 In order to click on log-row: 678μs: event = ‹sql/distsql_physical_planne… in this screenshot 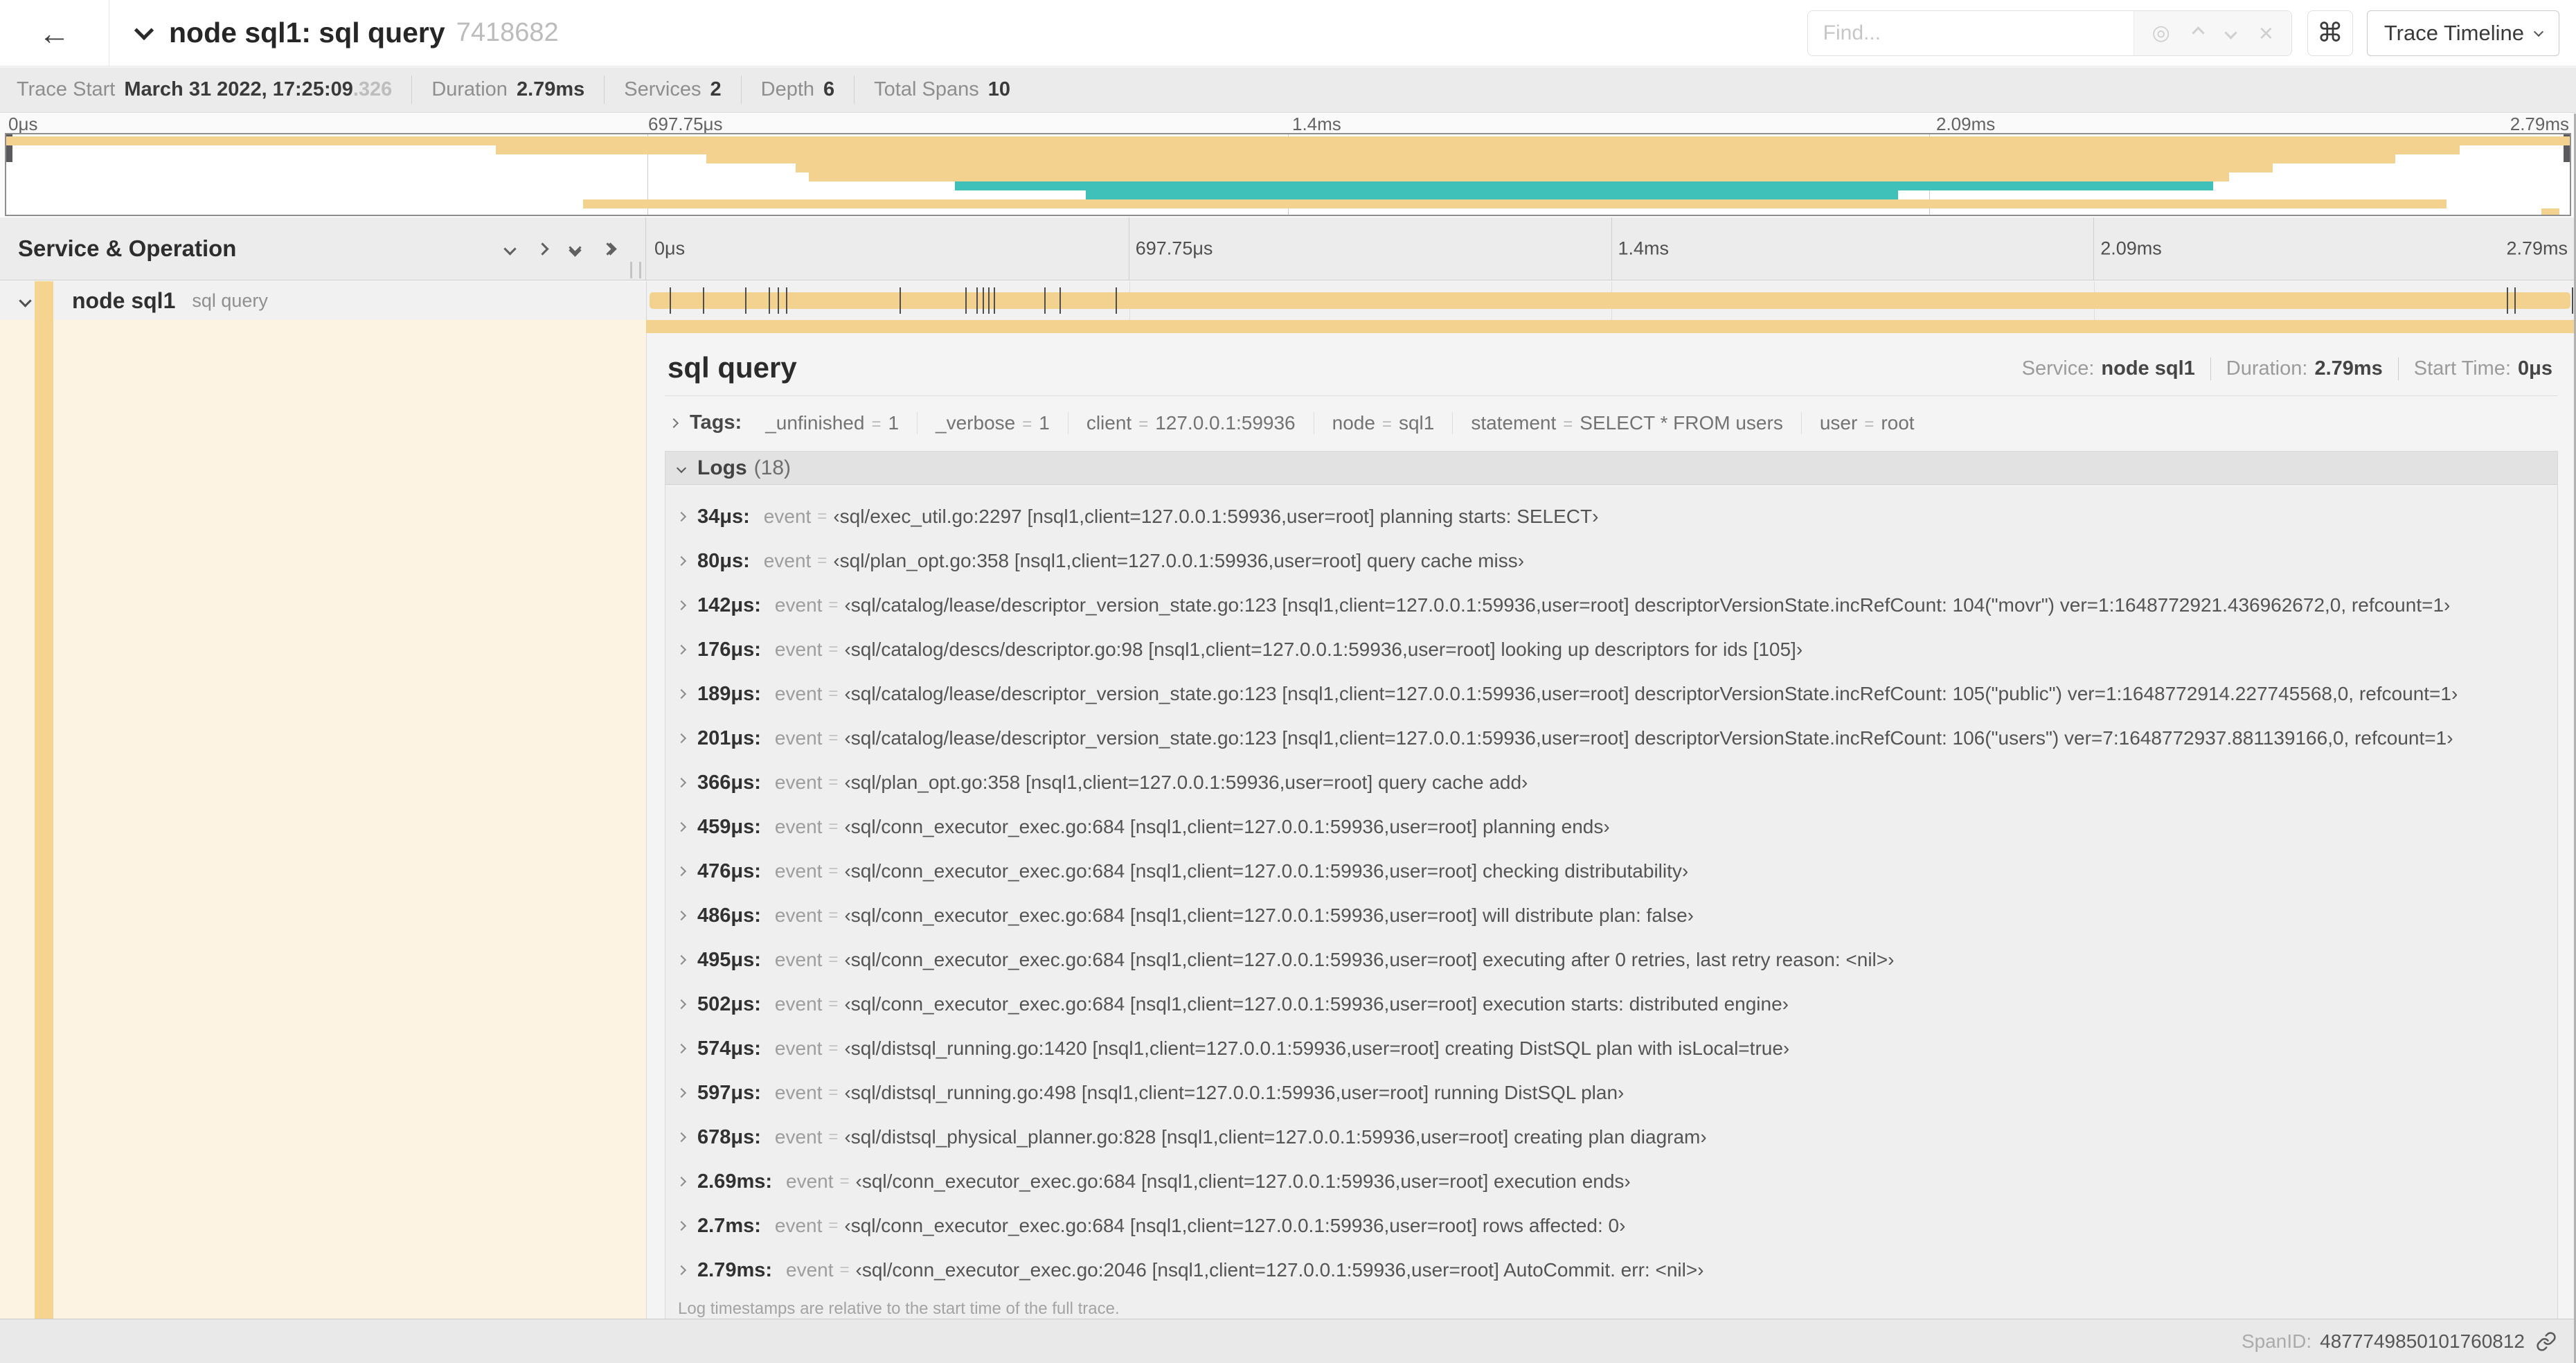, I will do `click(1611, 1137)`.